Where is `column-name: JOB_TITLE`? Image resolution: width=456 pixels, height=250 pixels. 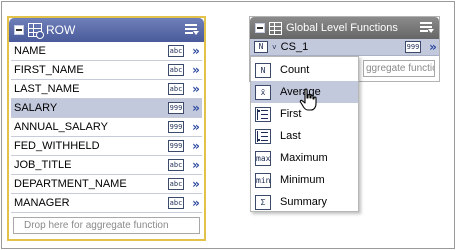
column-name: JOB_TITLE is located at coordinates (43, 165).